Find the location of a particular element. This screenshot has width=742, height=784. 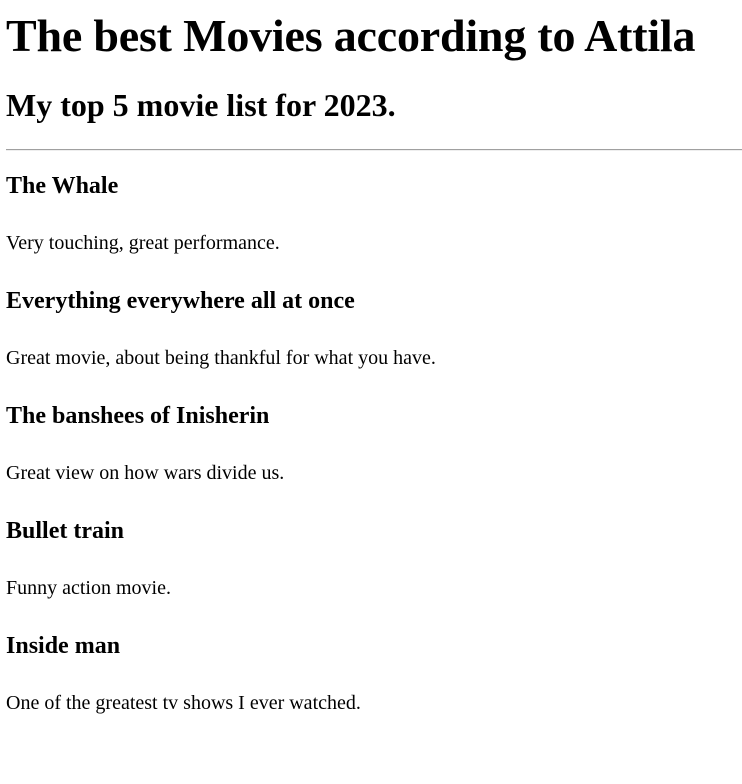

movie-review: Very touching, great performance. is located at coordinates (143, 243).